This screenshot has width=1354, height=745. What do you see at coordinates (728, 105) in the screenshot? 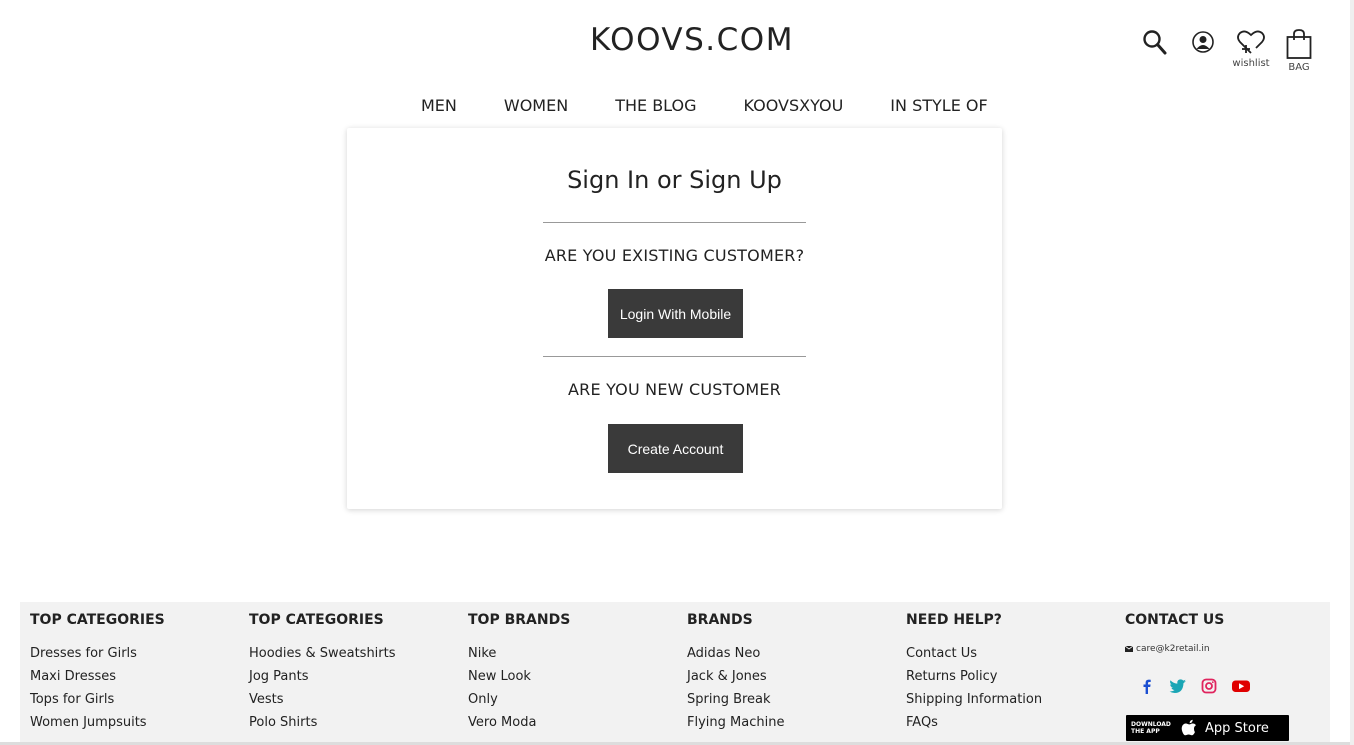
I see `main-nav: MEN WOMEN THE BLOG KOOVSXYOU IN STYLE OF` at bounding box center [728, 105].